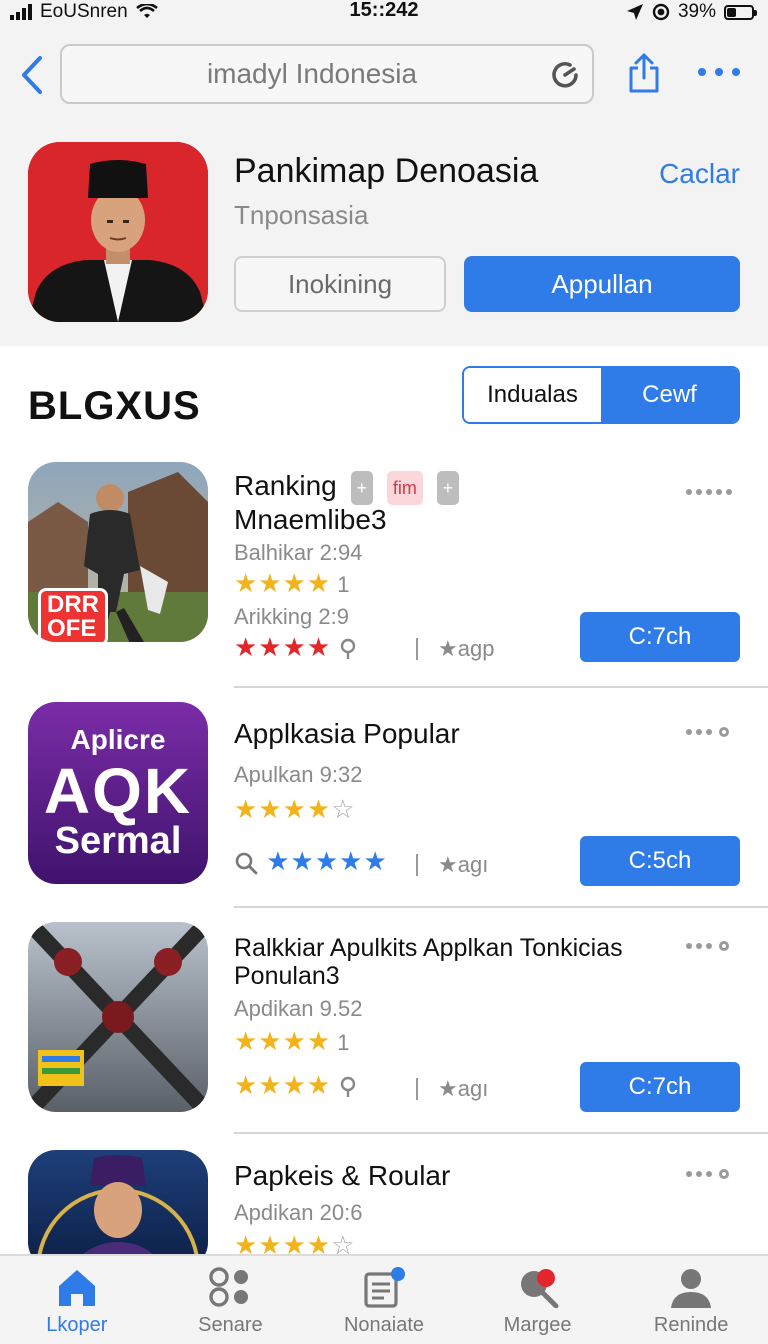 The width and height of the screenshot is (768, 1344). What do you see at coordinates (340, 284) in the screenshot?
I see `secondary-action-button: Inokining` at bounding box center [340, 284].